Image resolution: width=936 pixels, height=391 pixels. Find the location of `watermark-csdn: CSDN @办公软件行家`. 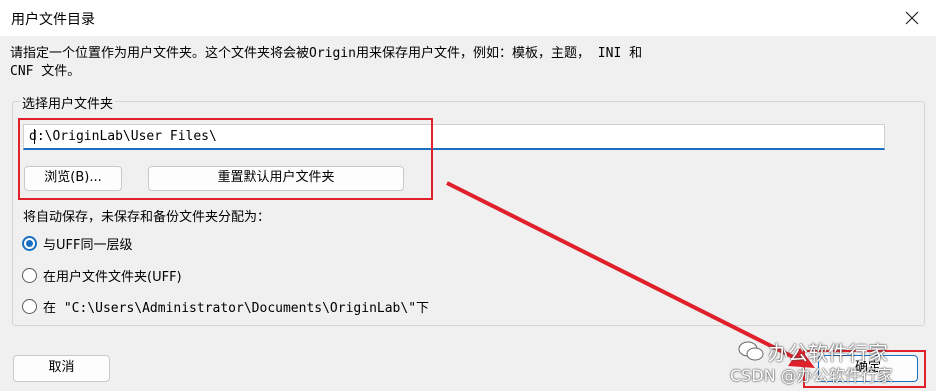

watermark-csdn: CSDN @办公软件行家 is located at coordinates (811, 375).